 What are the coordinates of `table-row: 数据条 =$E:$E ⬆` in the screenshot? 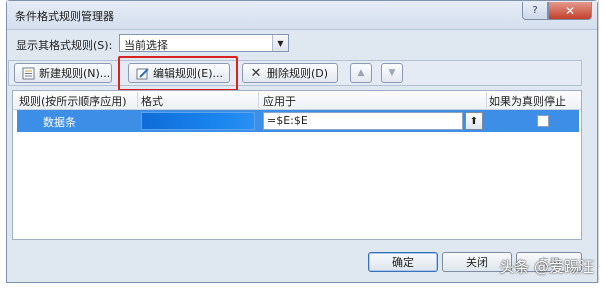 It's located at (298, 121).